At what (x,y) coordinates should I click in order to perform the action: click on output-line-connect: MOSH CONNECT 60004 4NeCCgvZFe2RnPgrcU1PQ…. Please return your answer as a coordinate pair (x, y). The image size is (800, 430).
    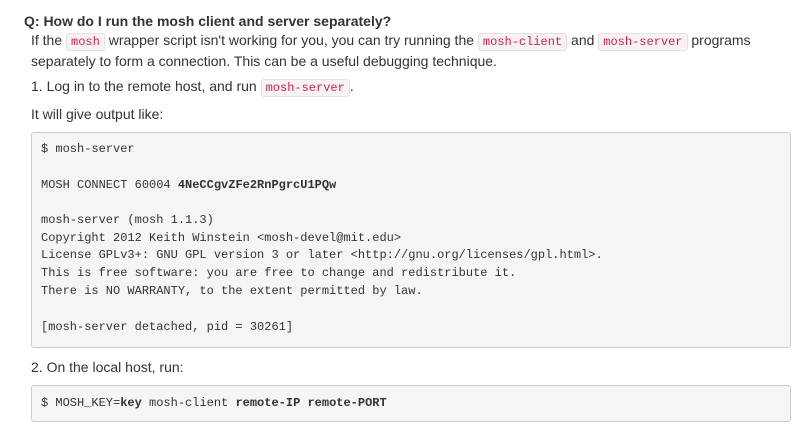
    Looking at the image, I should click on (188, 185).